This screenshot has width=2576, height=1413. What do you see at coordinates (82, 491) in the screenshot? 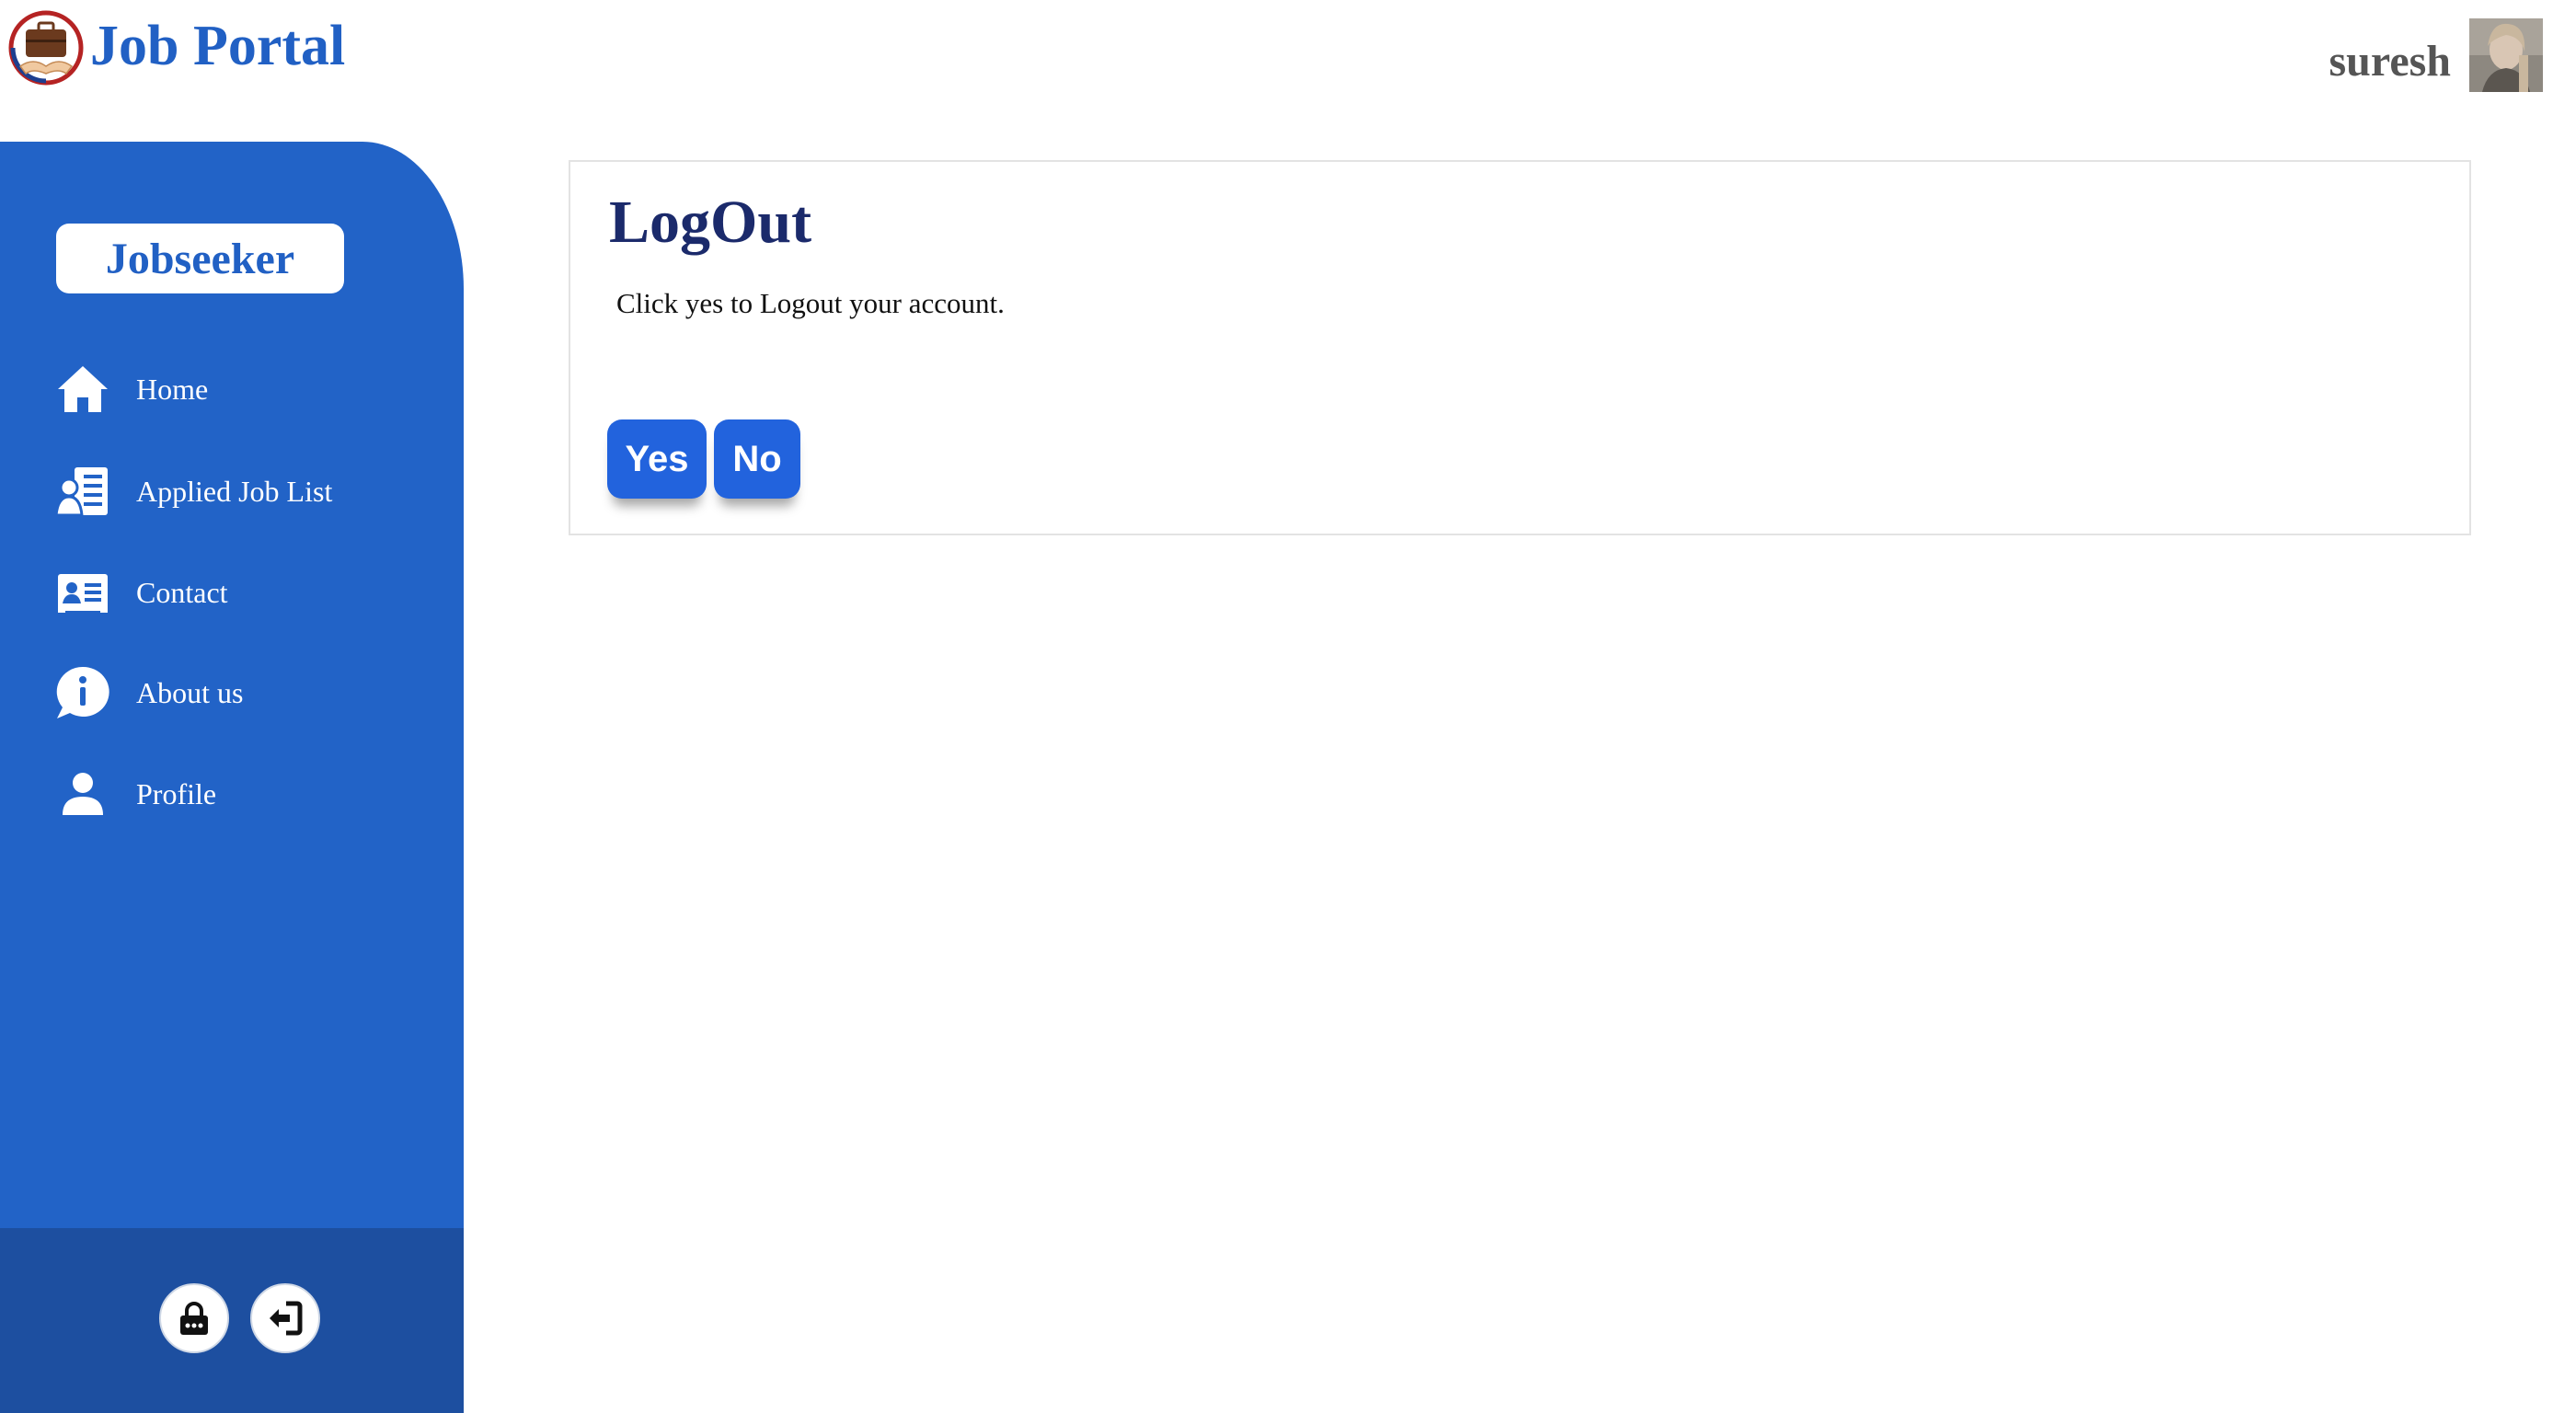
I see `job-list-icon` at bounding box center [82, 491].